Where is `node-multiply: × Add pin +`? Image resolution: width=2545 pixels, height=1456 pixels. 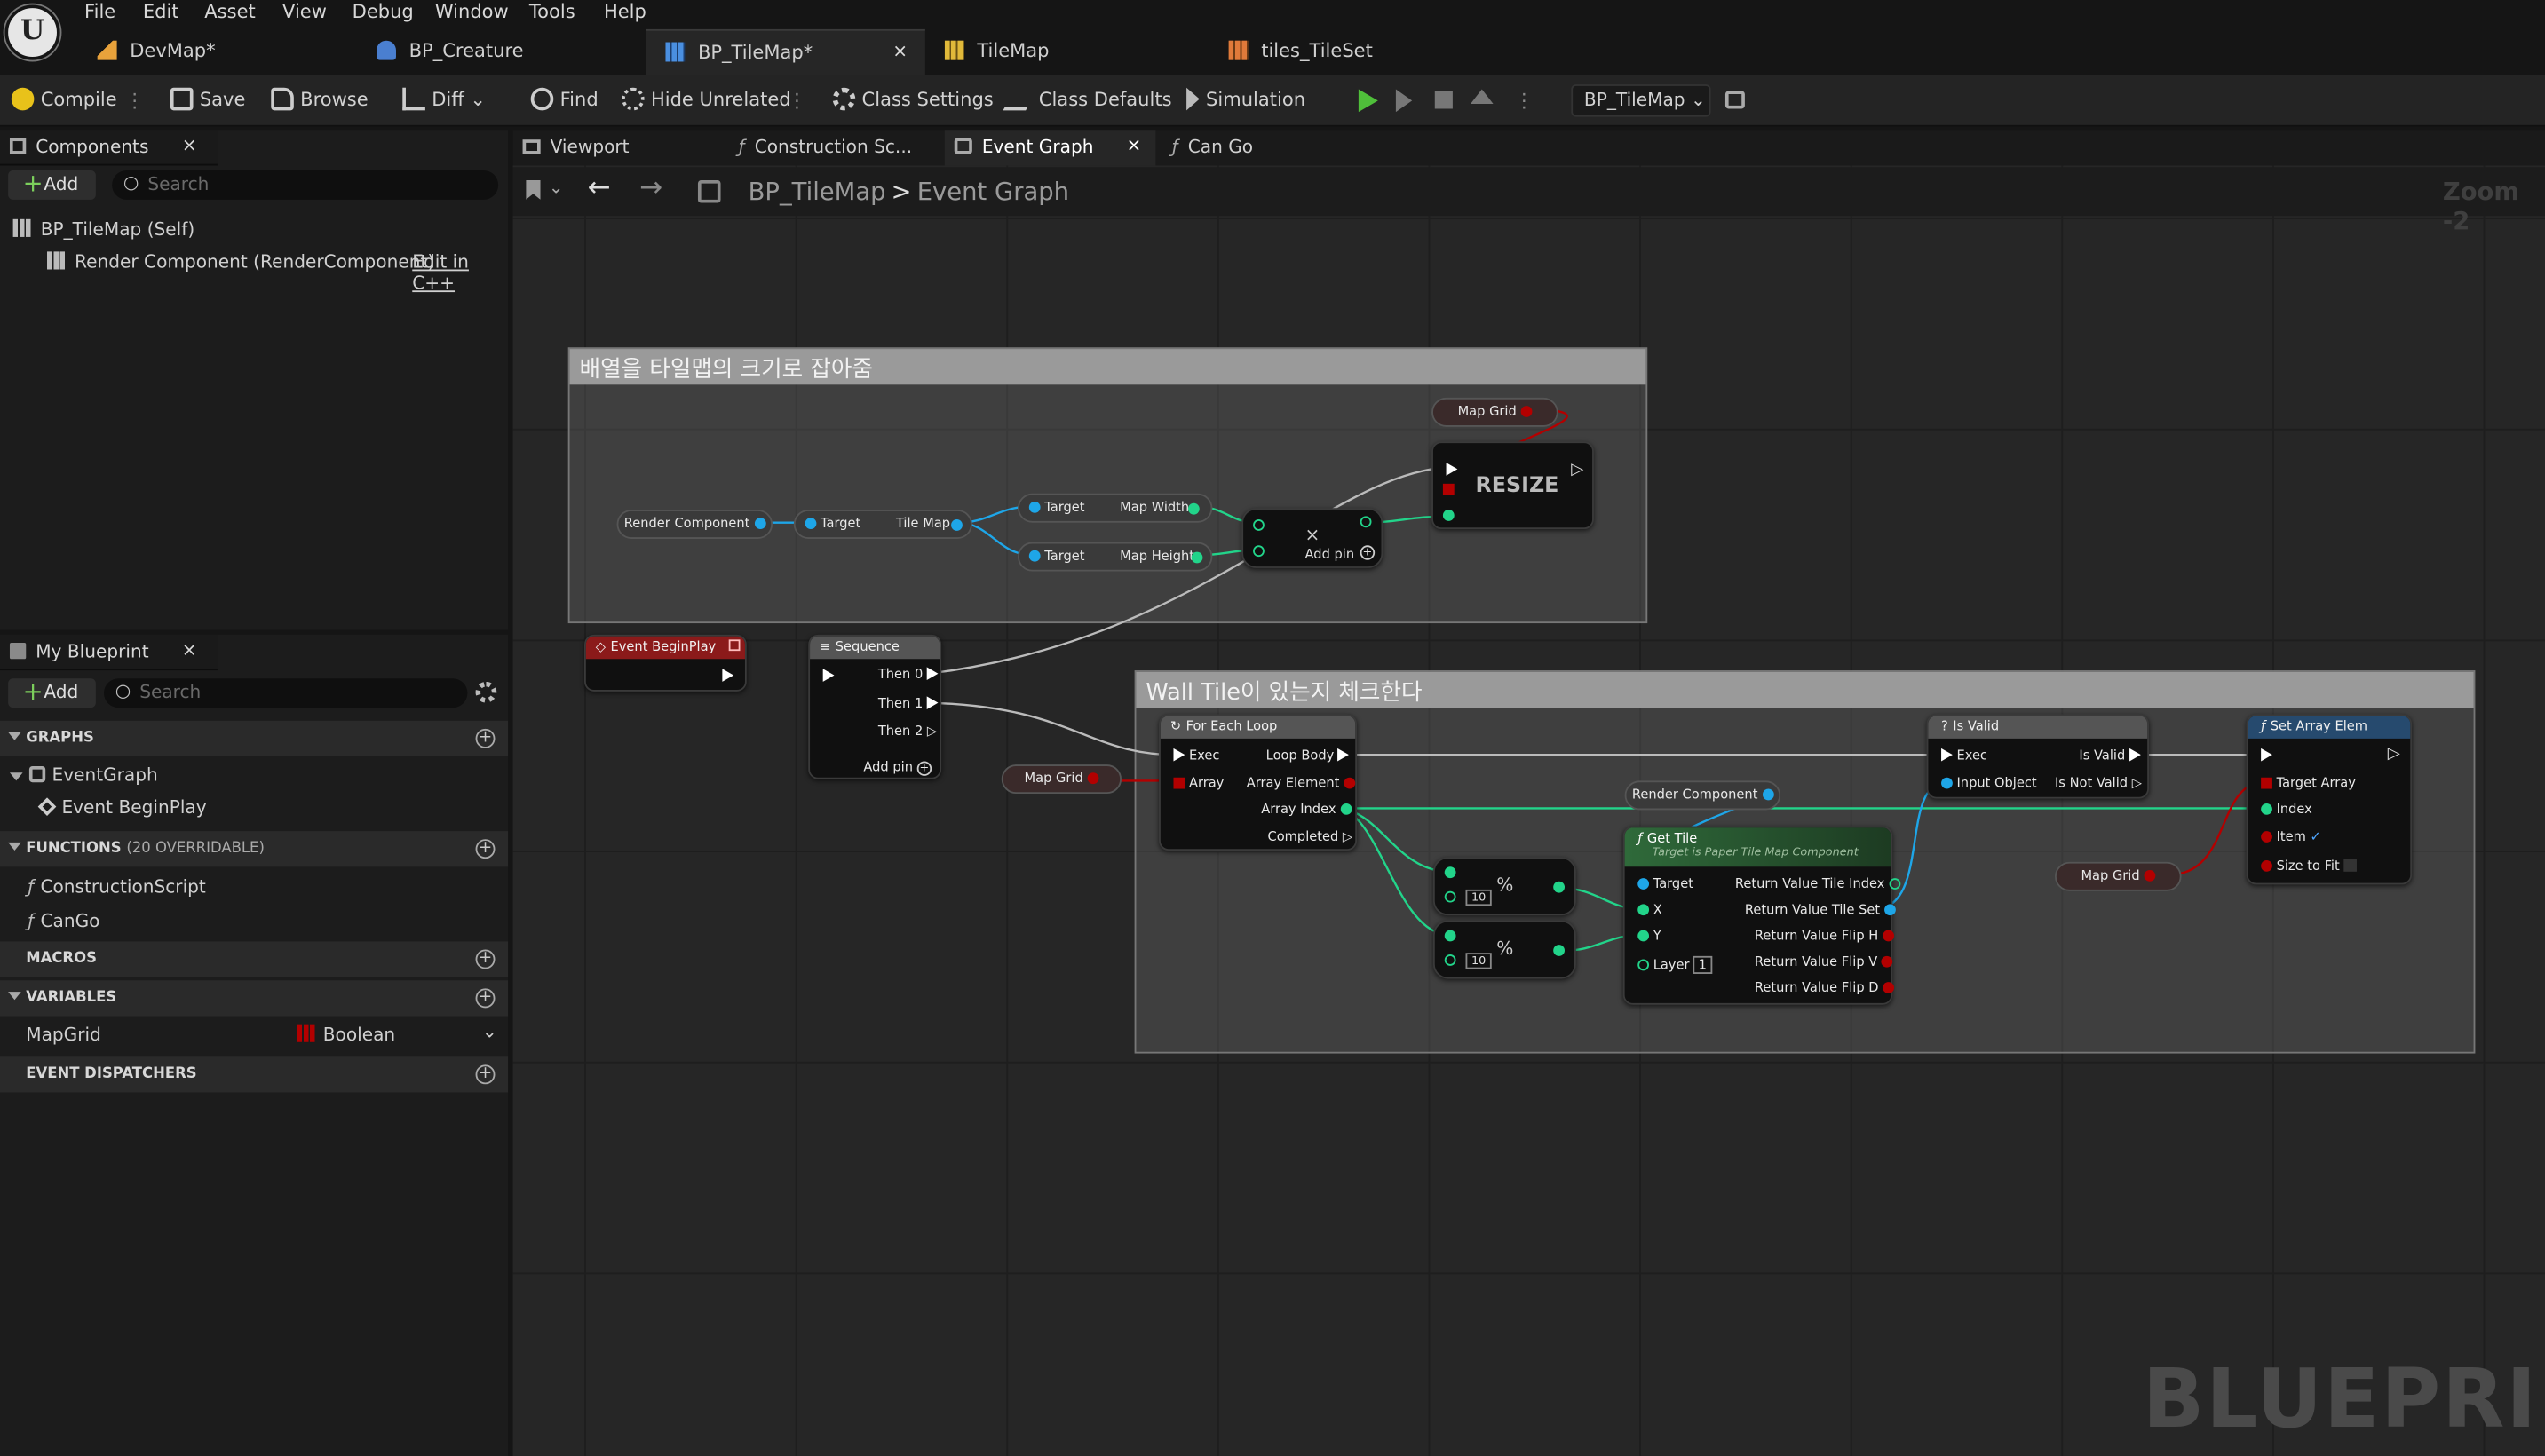
node-multiply: × Add pin + is located at coordinates (1312, 538).